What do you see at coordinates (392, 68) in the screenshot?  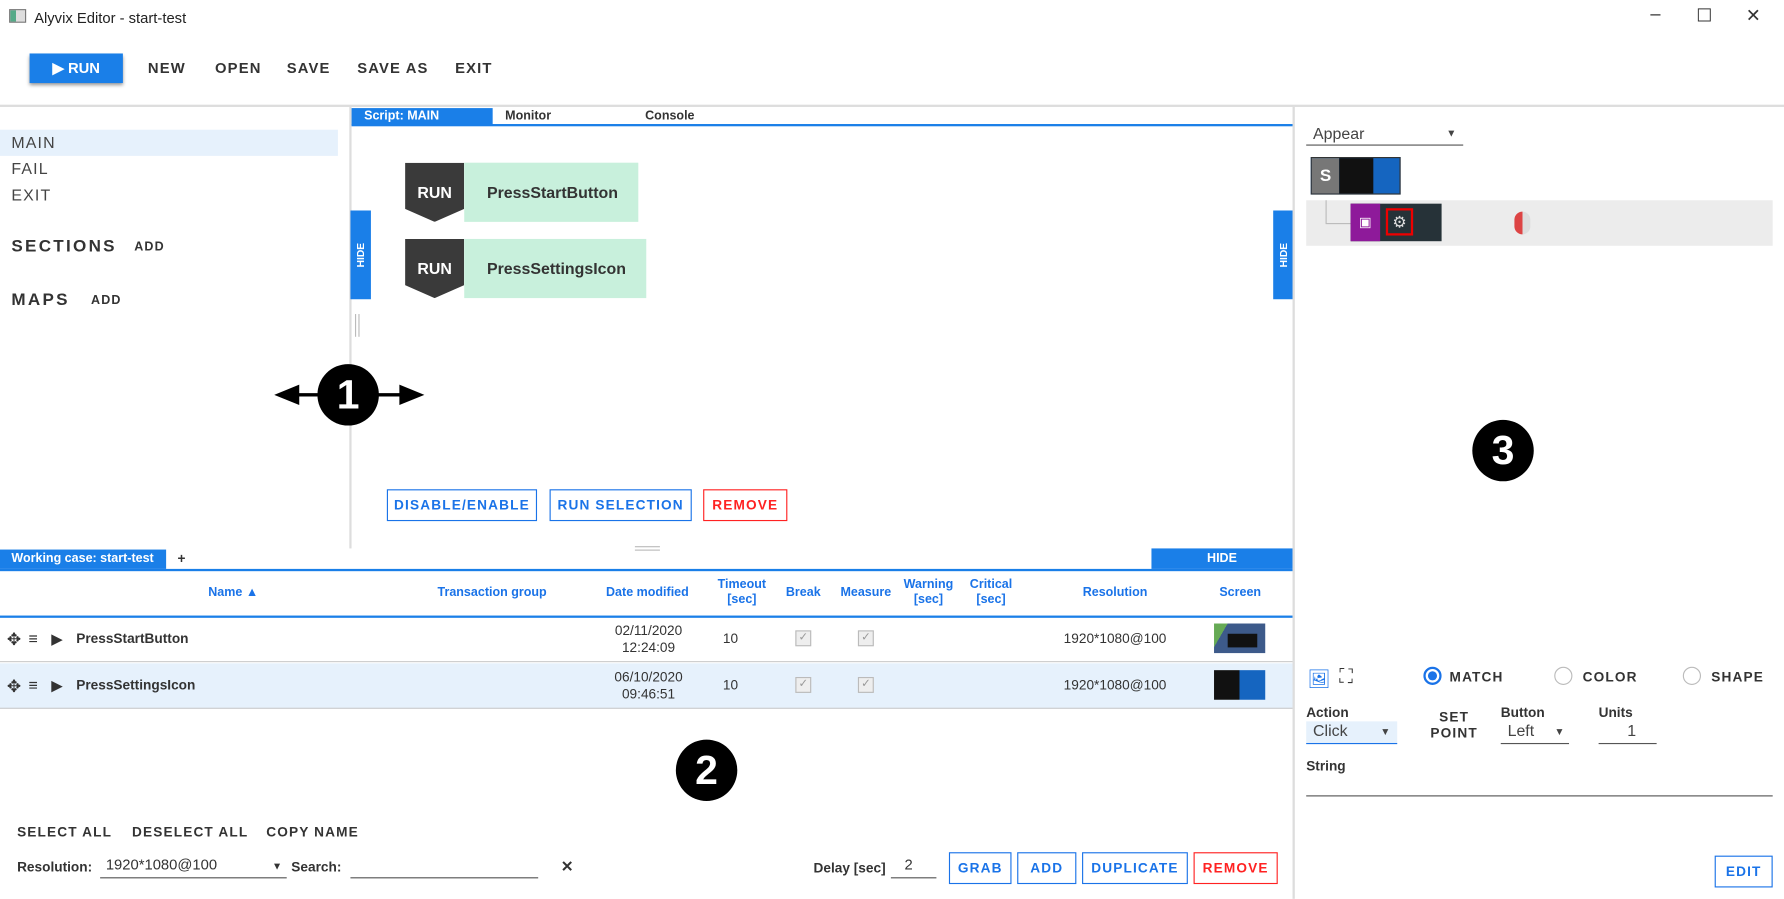 I see `save-as-button: SAVE AS` at bounding box center [392, 68].